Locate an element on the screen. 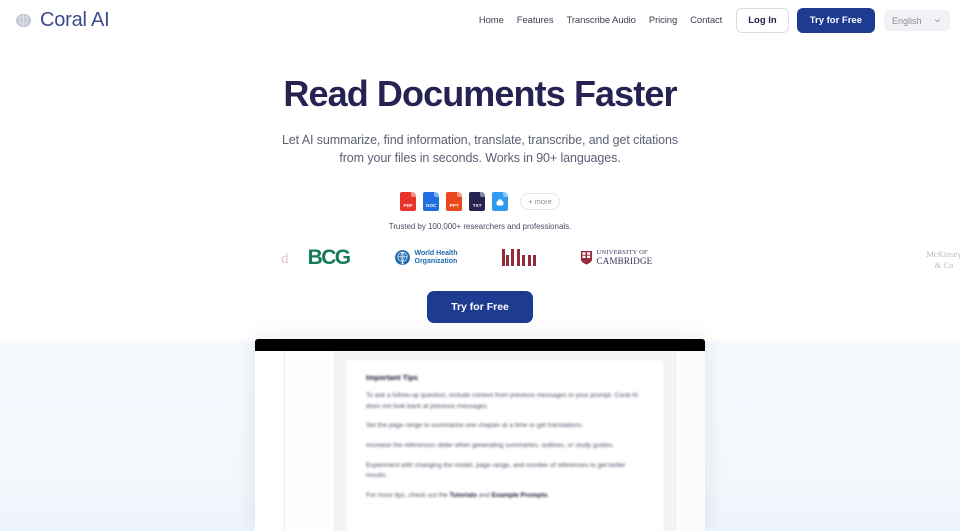 The height and width of the screenshot is (531, 960). cambridge-shield-icon is located at coordinates (586, 258).